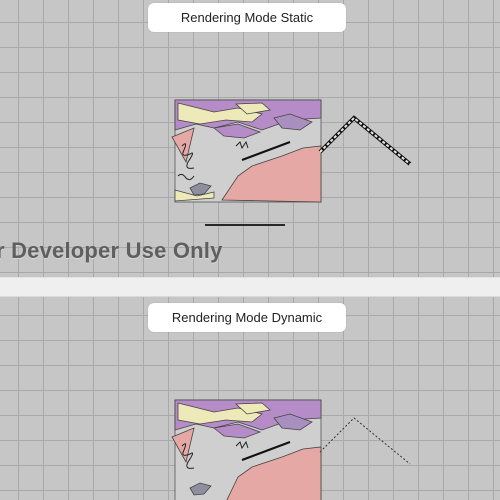  Describe the element at coordinates (365, 140) in the screenshot. I see `chevron-line` at that location.